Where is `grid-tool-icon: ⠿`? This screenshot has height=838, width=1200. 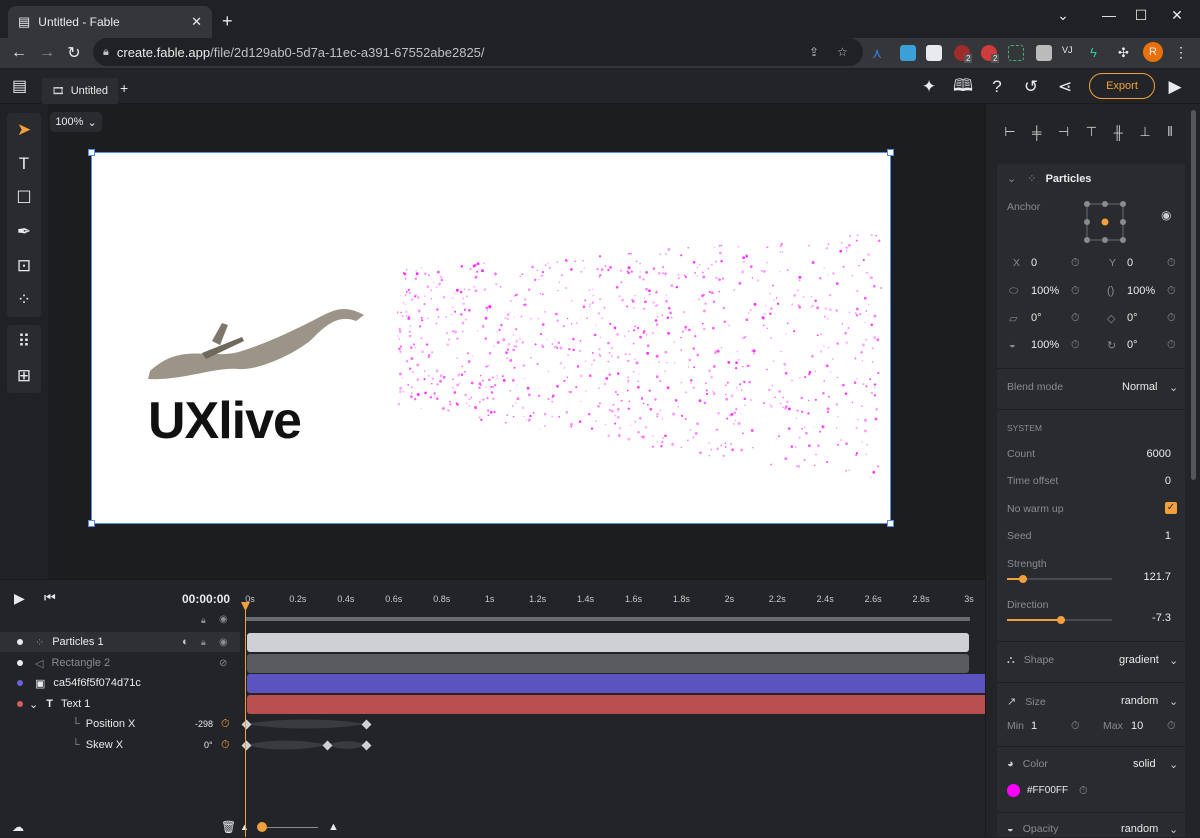 grid-tool-icon: ⠿ is located at coordinates (24, 342).